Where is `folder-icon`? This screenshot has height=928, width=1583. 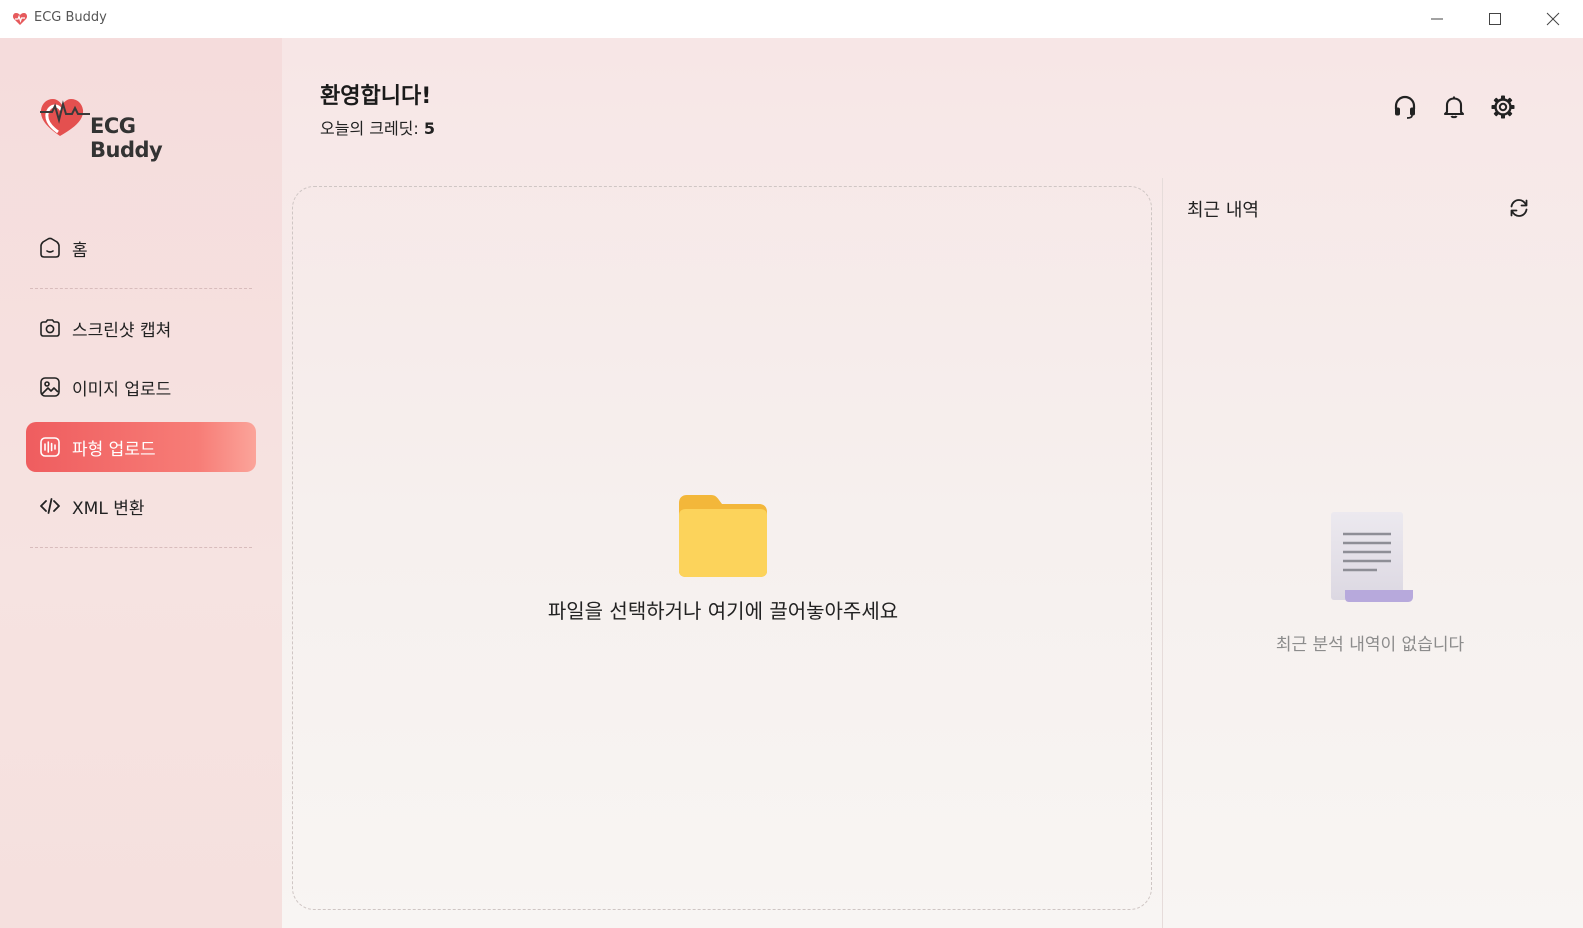 folder-icon is located at coordinates (723, 536).